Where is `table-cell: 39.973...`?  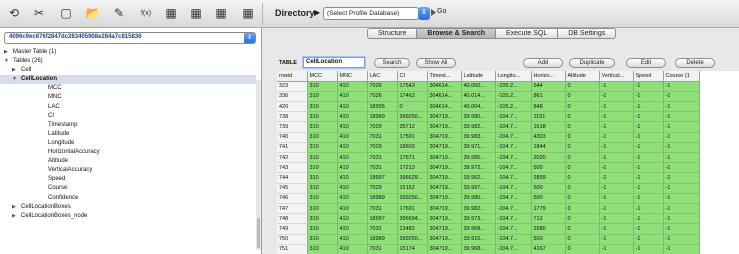 table-cell: 39.973... is located at coordinates (478, 219).